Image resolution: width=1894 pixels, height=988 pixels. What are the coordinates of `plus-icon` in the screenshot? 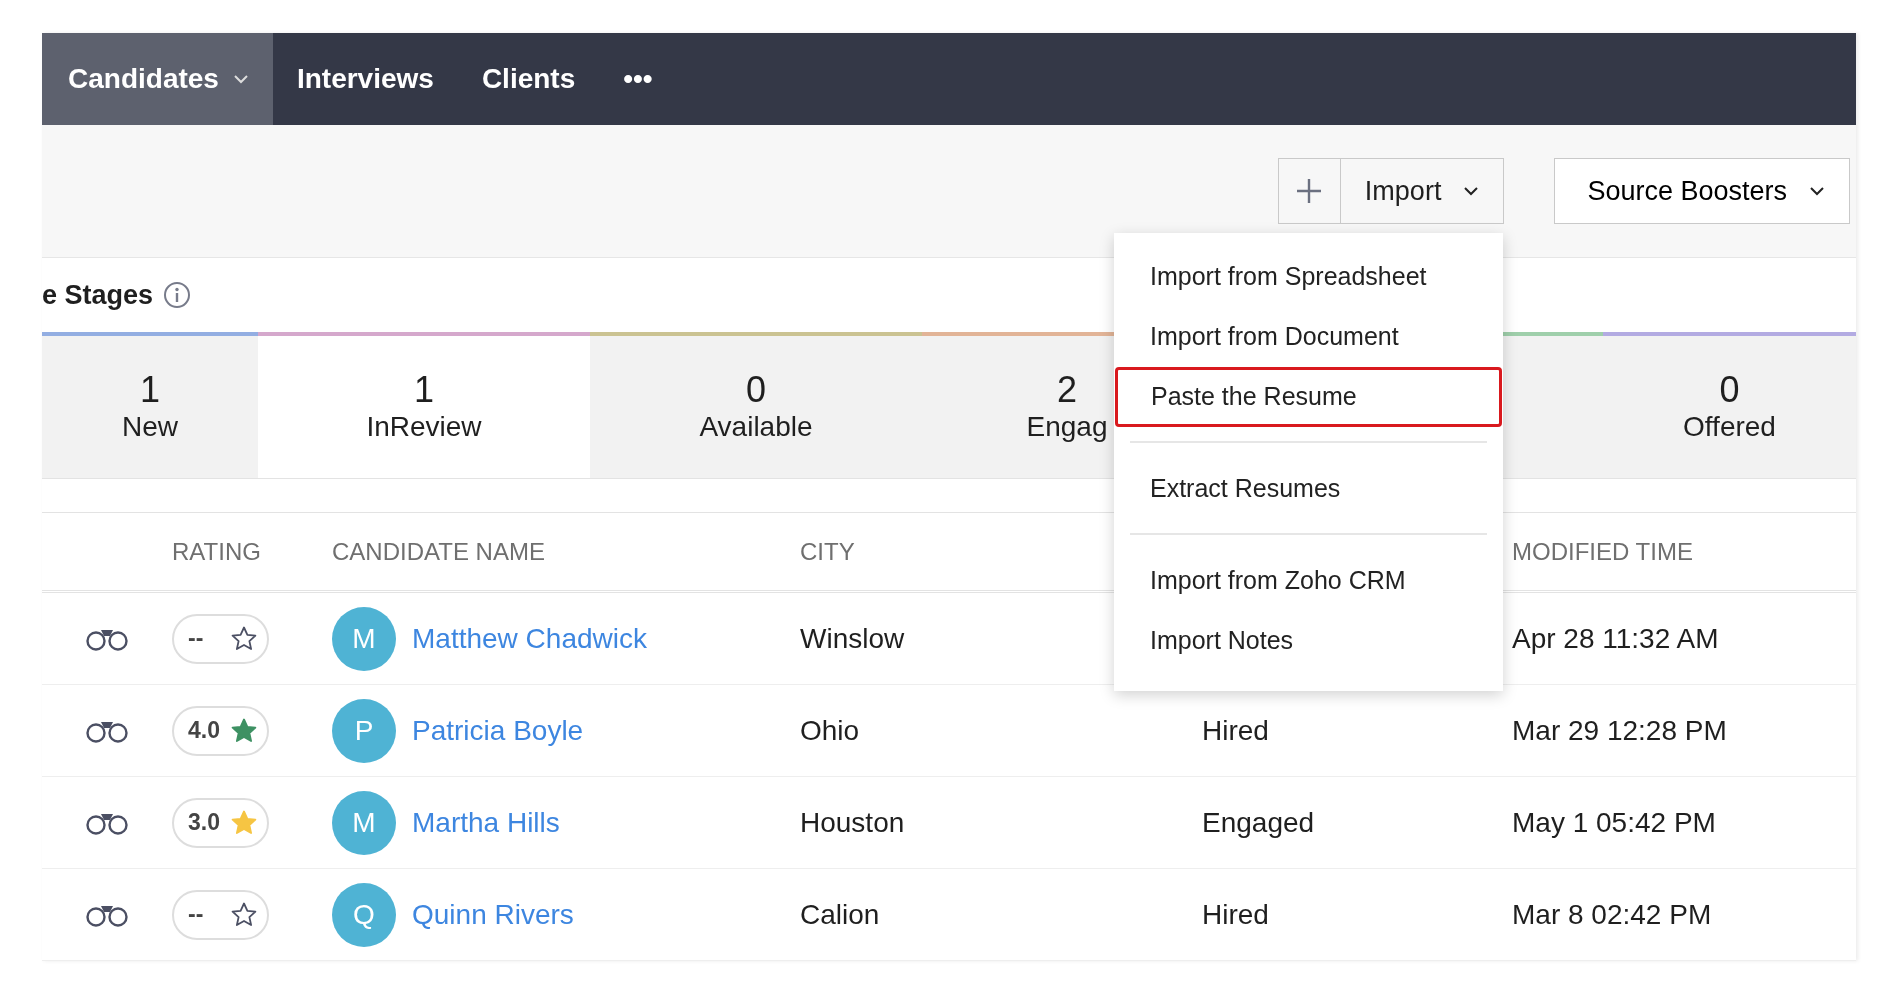 It's located at (1309, 191).